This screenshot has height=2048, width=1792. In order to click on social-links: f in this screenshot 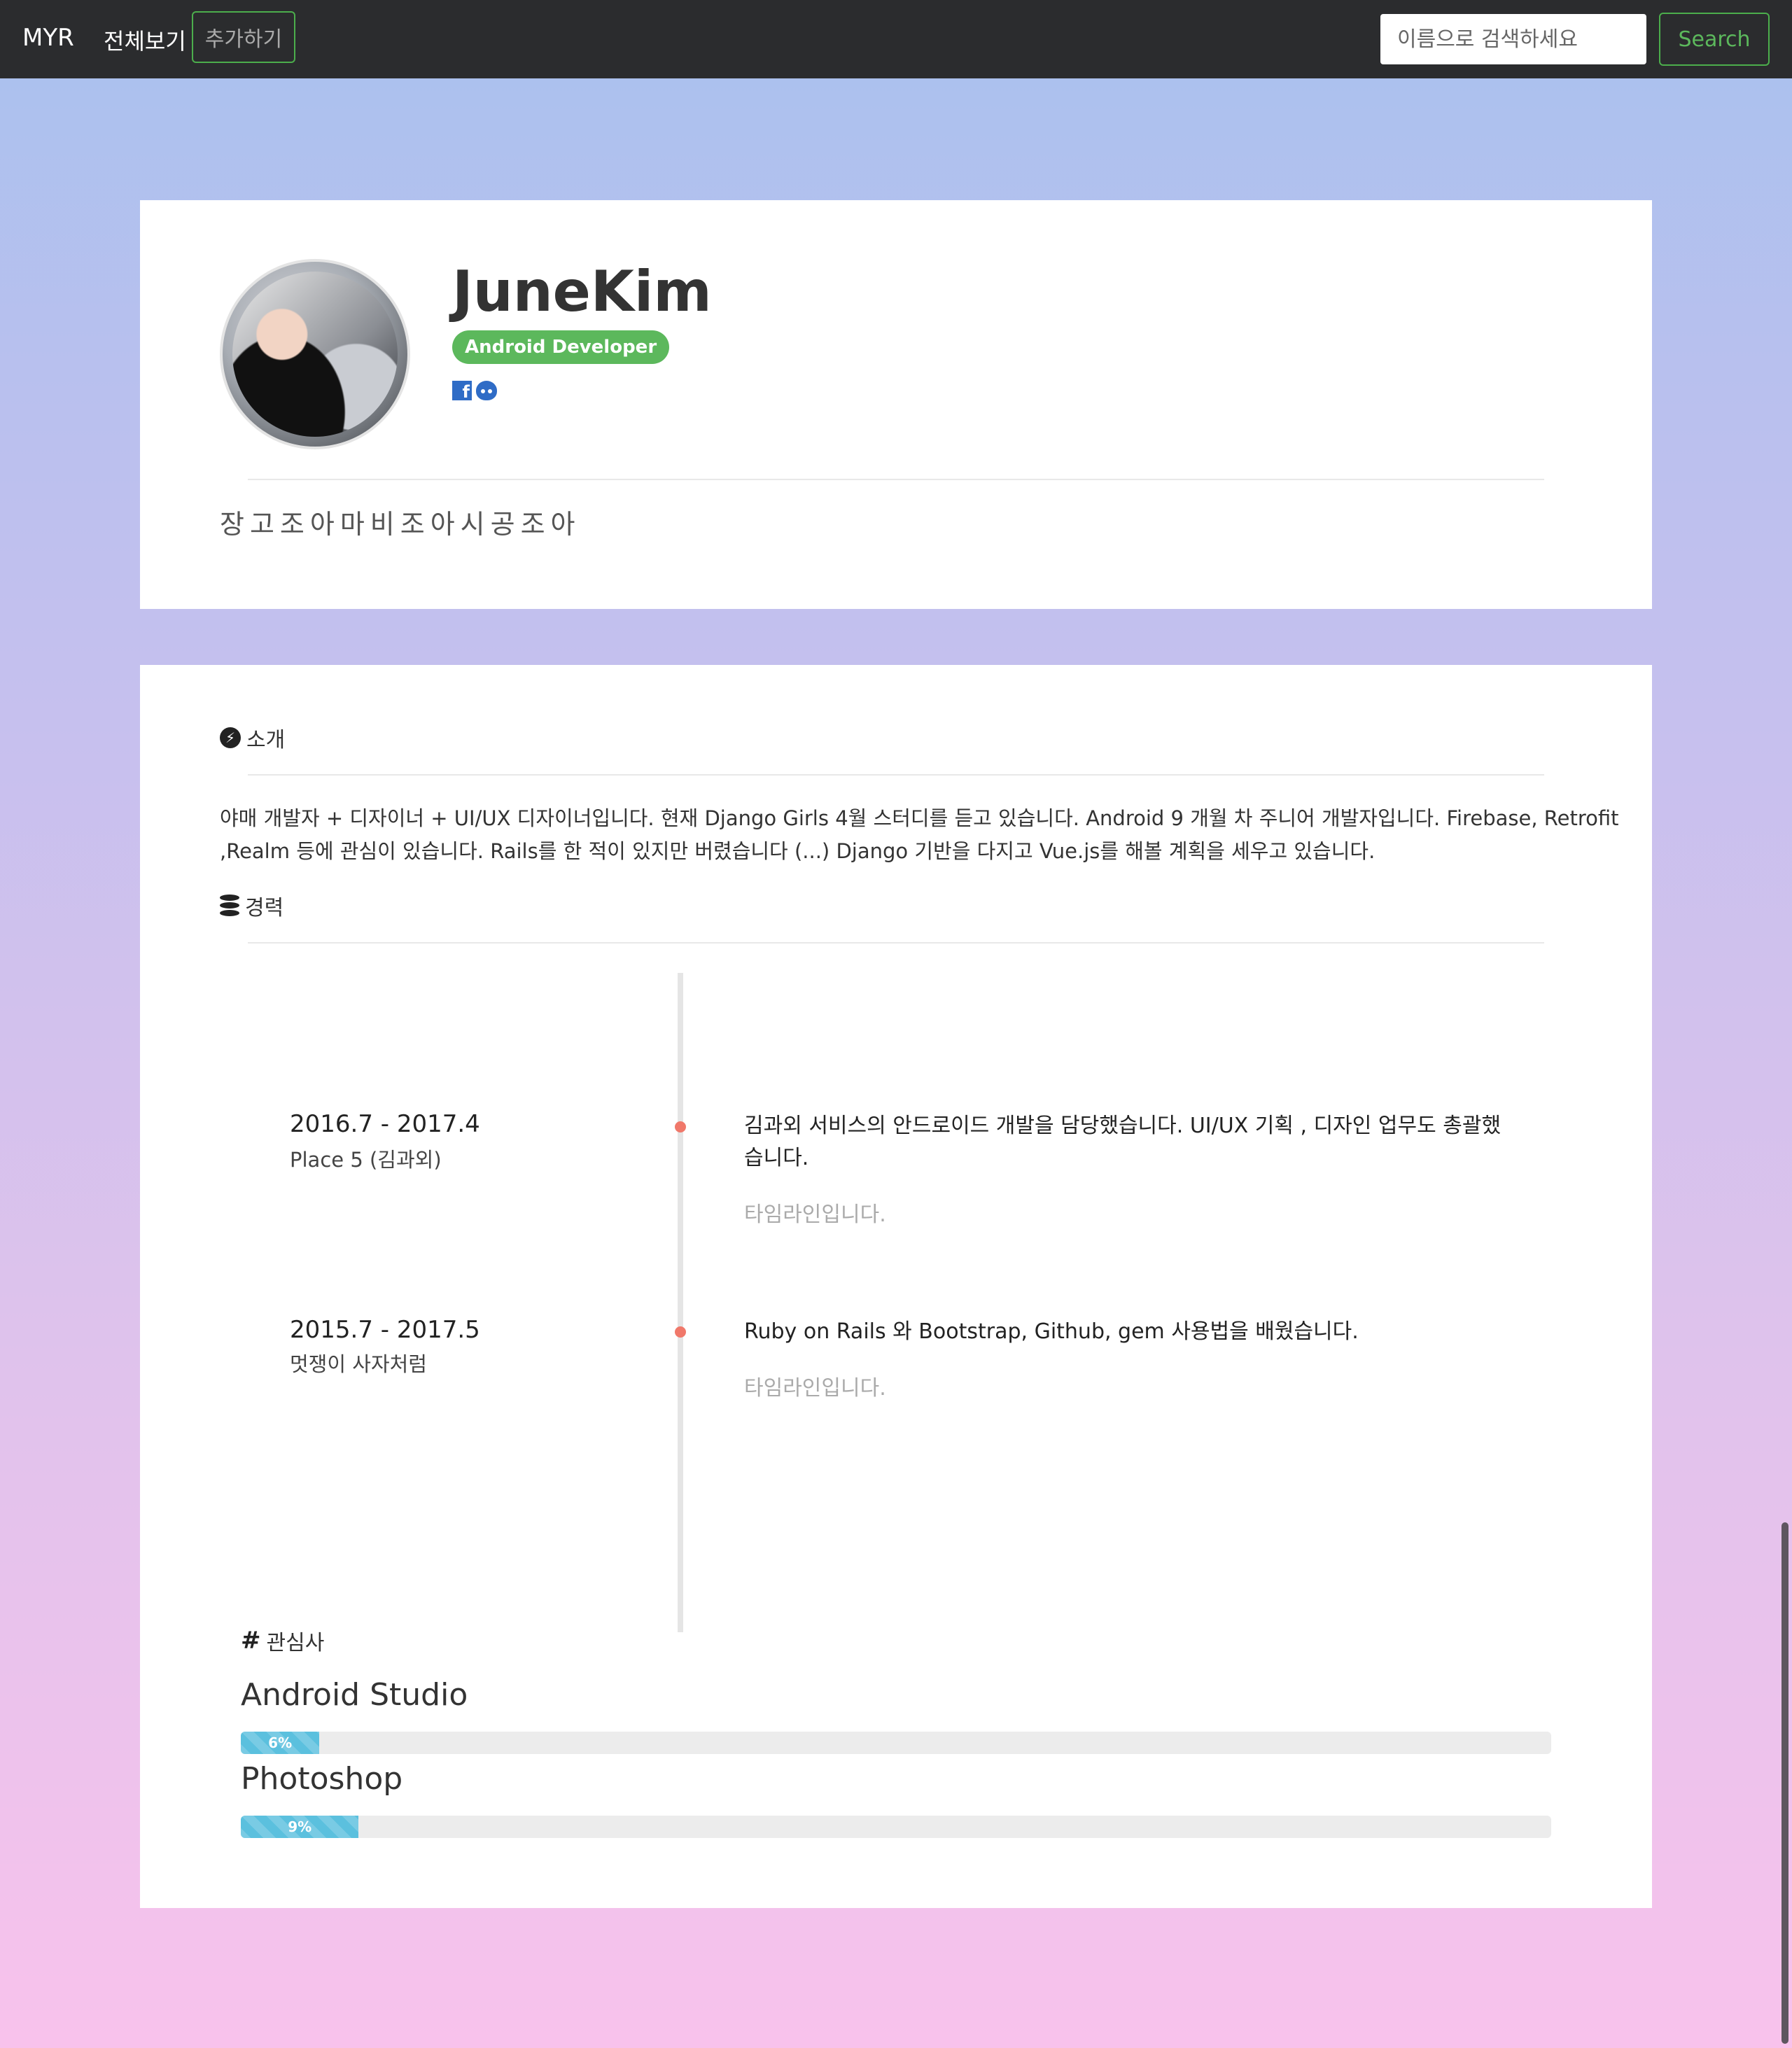, I will do `click(474, 391)`.